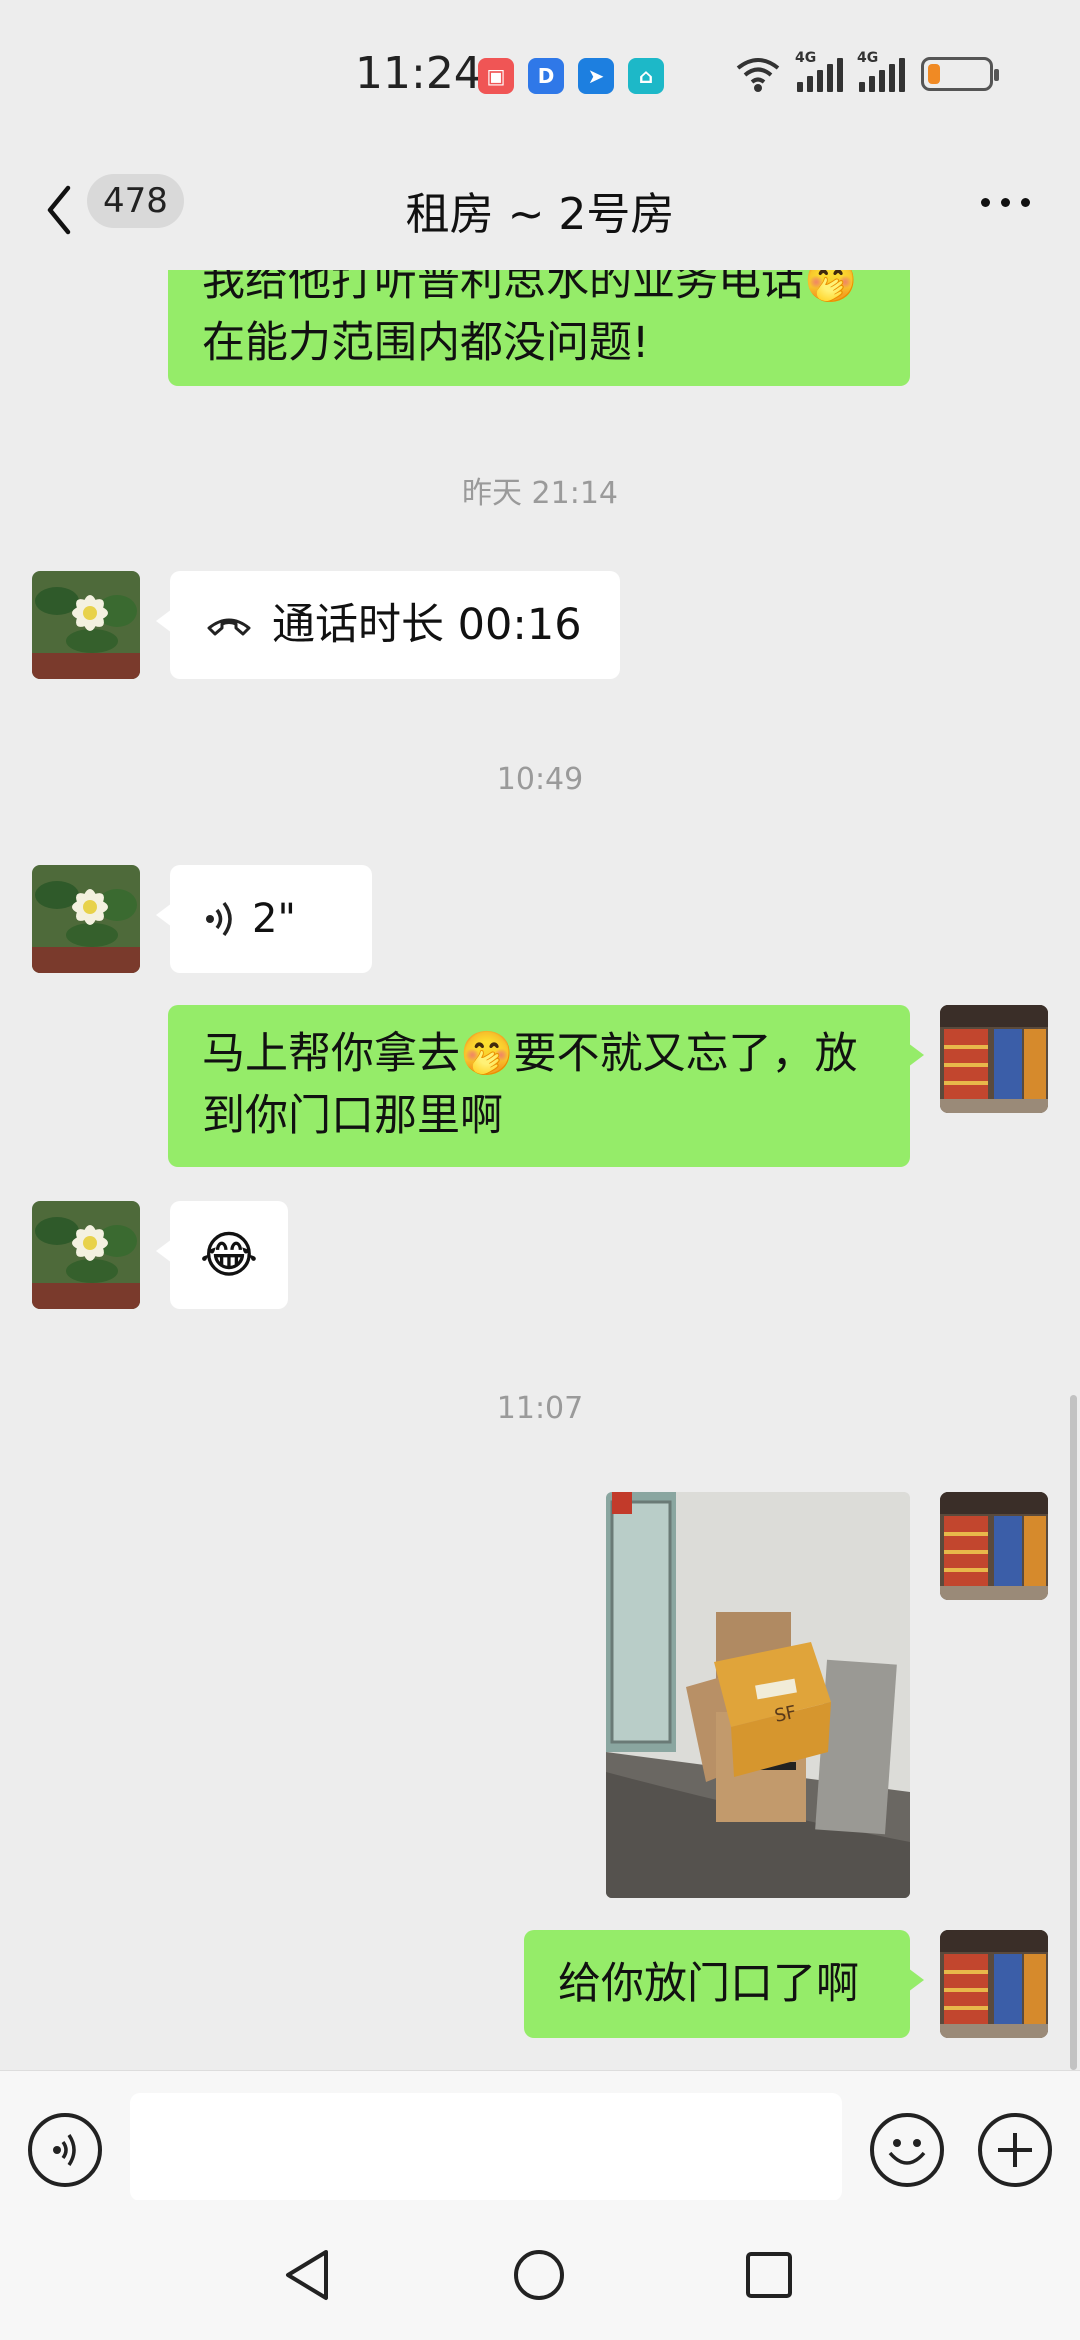 The height and width of the screenshot is (2340, 1080). I want to click on message-input, so click(486, 2147).